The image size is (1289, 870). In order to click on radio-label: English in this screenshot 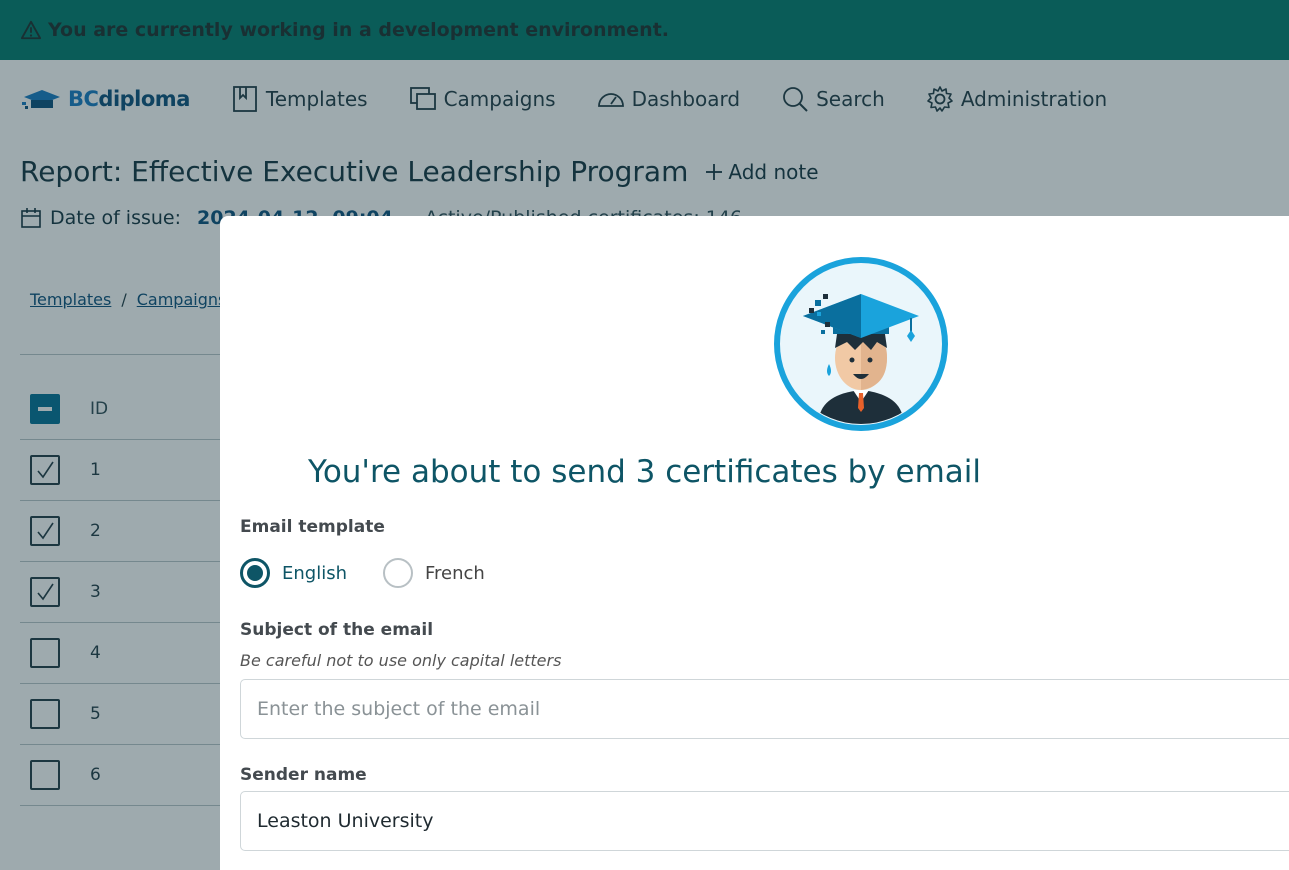, I will do `click(314, 573)`.